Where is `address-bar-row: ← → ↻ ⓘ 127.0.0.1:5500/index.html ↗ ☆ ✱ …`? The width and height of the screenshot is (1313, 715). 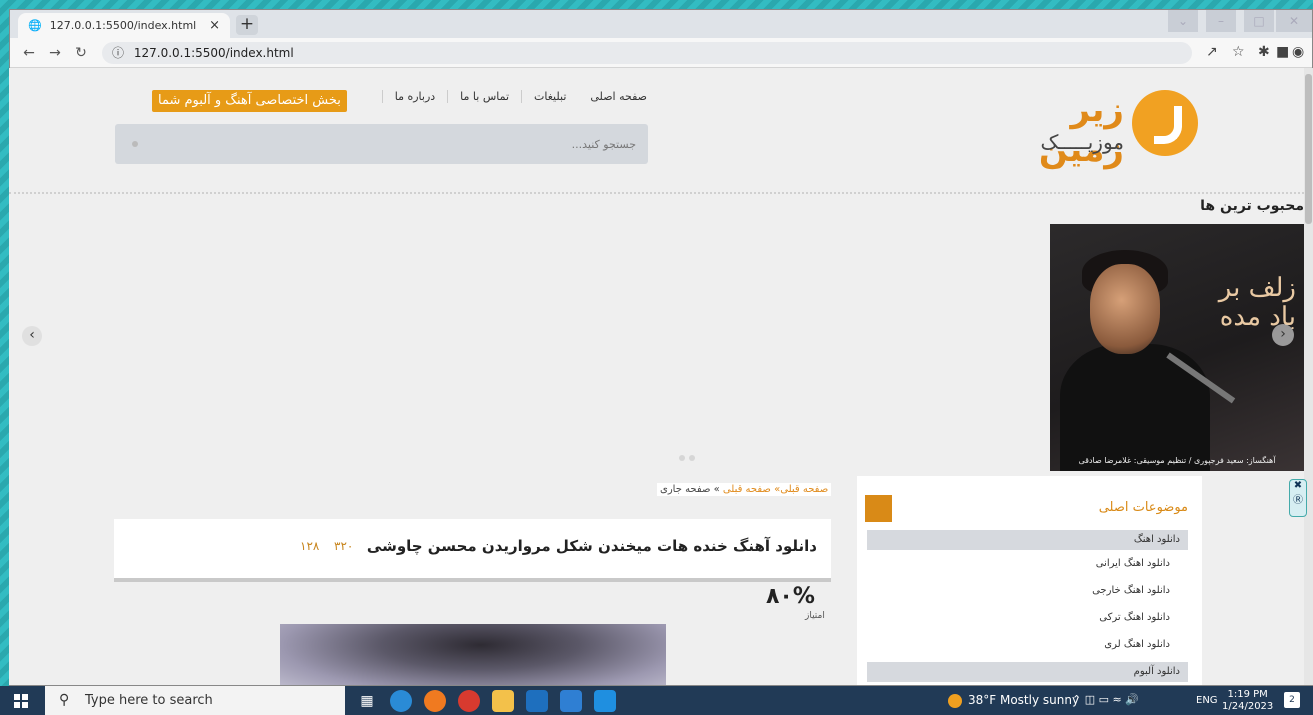
address-bar-row: ← → ↻ ⓘ 127.0.0.1:5500/index.html ↗ ☆ ✱ … is located at coordinates (661, 53).